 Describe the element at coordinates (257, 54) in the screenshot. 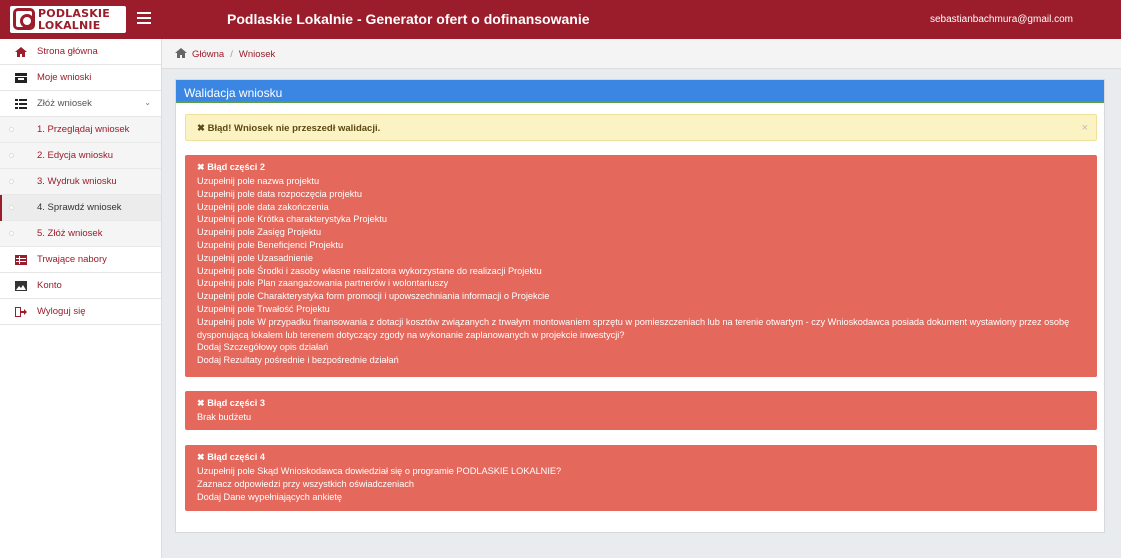

I see `breadcrumb-current: Wniosek` at that location.